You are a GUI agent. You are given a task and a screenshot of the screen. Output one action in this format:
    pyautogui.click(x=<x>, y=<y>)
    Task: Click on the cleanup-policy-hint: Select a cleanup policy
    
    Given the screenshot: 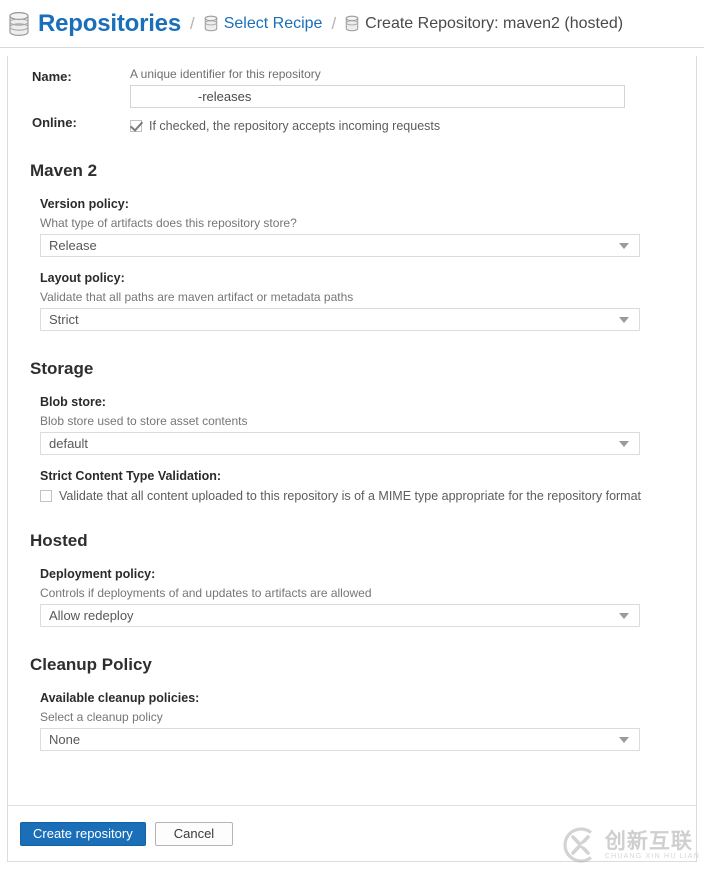 What is the action you would take?
    pyautogui.click(x=101, y=717)
    